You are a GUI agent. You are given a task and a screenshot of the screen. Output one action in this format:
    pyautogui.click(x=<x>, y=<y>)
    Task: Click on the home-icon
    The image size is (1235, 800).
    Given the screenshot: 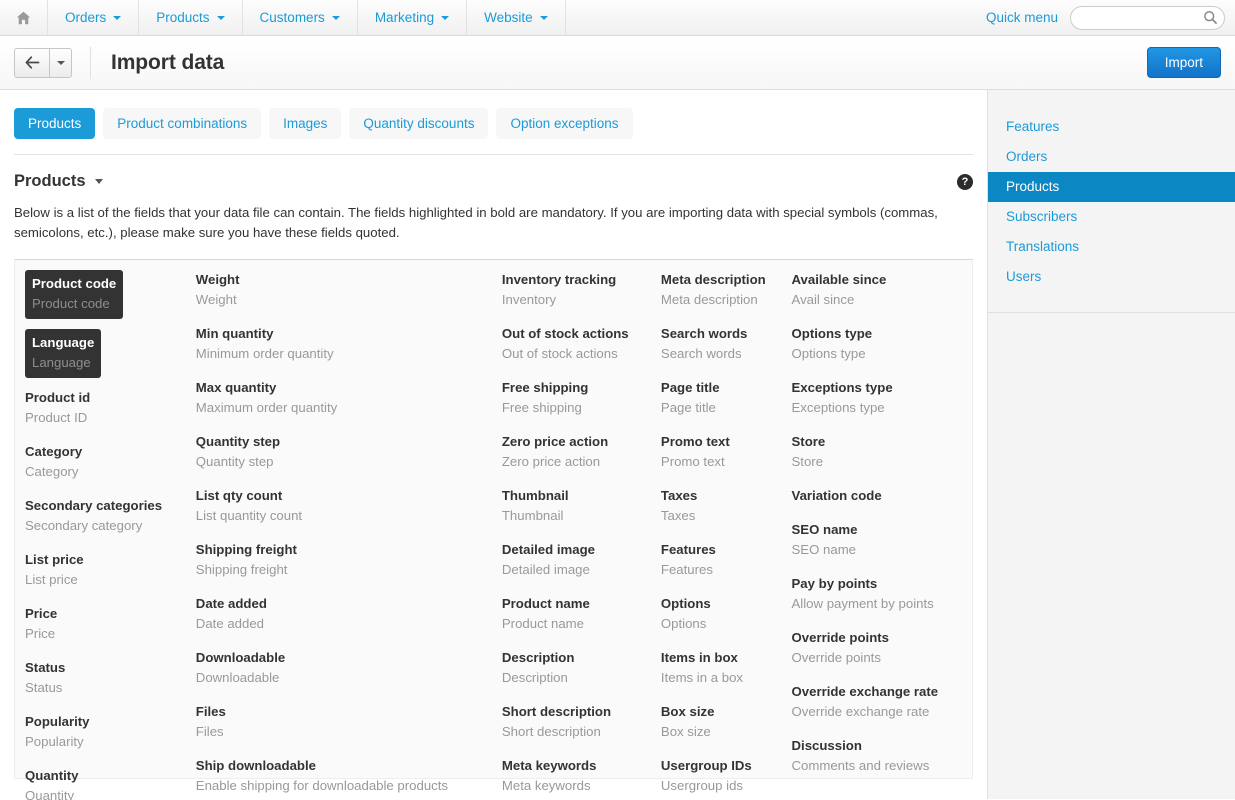 What is the action you would take?
    pyautogui.click(x=24, y=17)
    